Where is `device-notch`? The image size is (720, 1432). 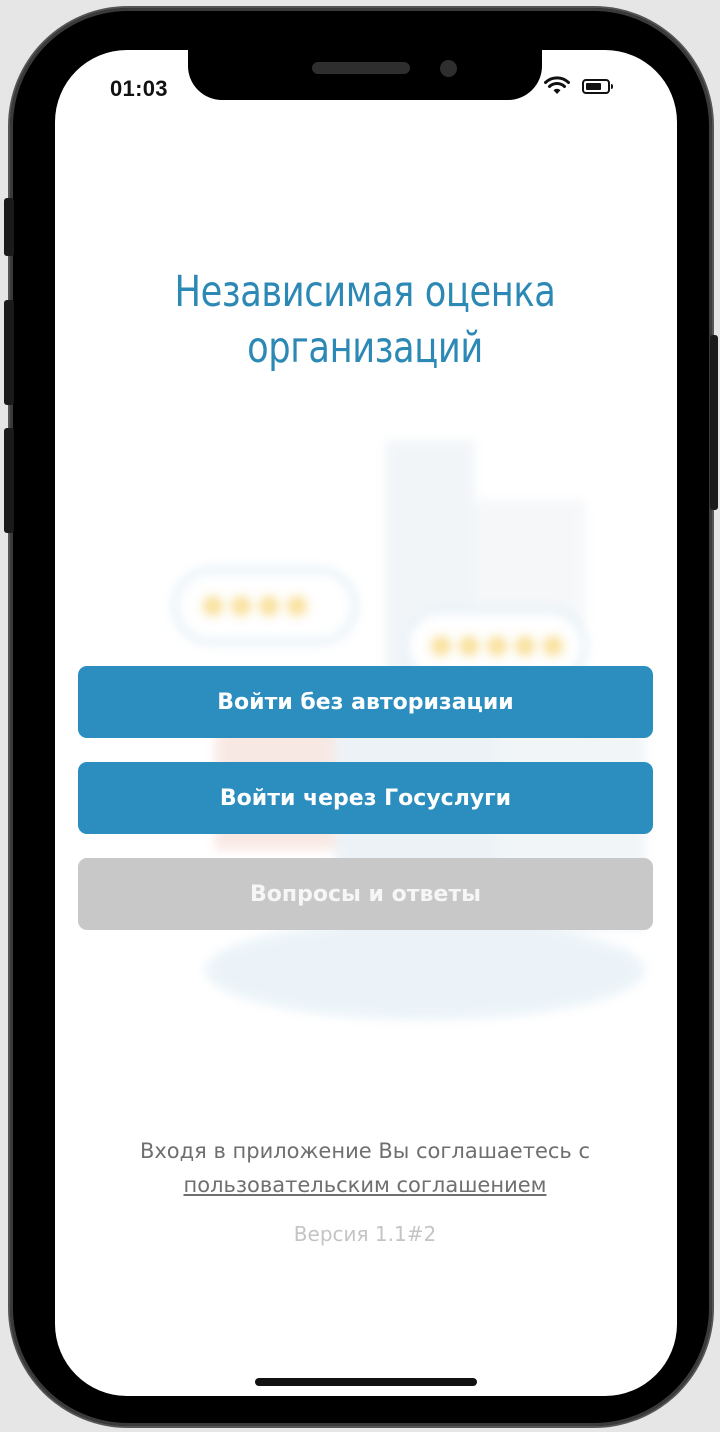
device-notch is located at coordinates (365, 75).